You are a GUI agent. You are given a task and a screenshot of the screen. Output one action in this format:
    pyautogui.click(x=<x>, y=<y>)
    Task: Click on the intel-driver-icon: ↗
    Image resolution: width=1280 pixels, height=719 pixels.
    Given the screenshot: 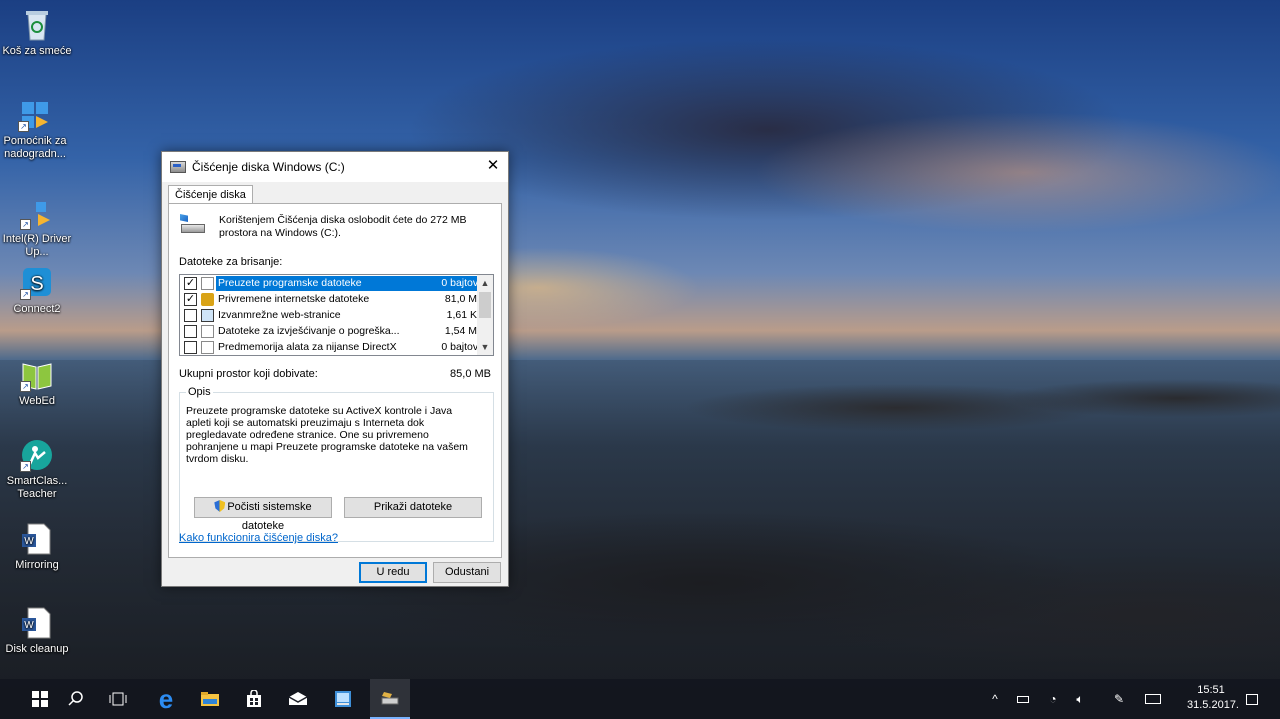 What is the action you would take?
    pyautogui.click(x=37, y=213)
    